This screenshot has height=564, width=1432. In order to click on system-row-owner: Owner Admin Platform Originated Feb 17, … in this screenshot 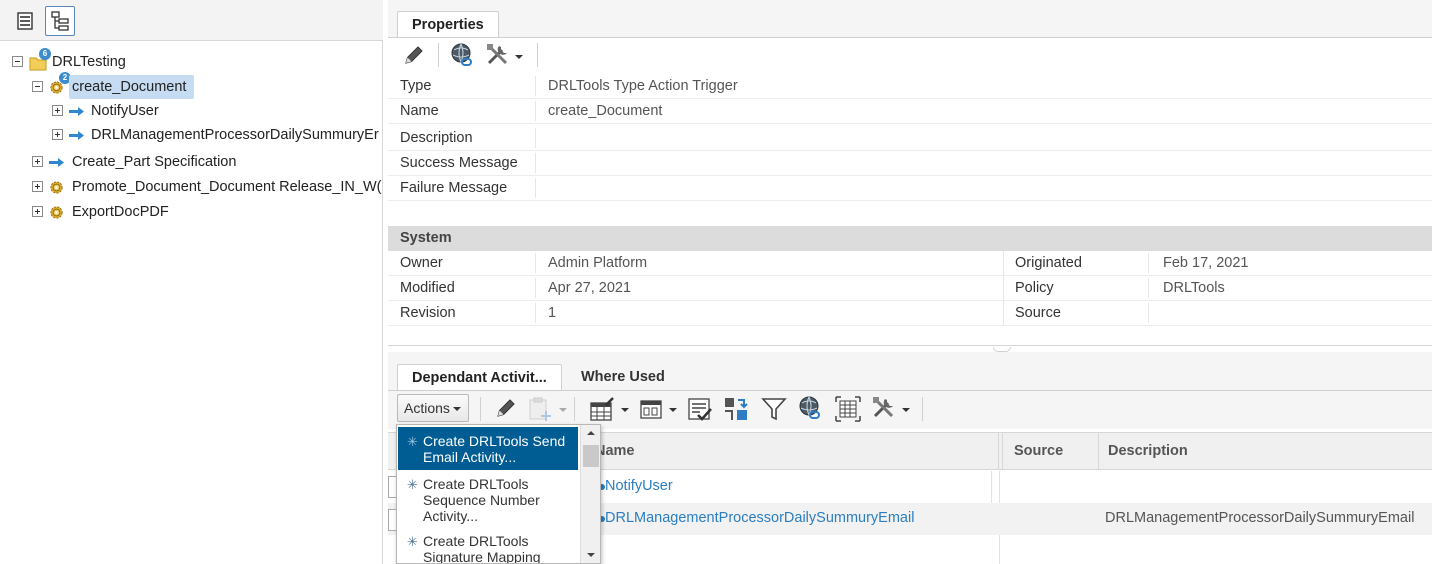, I will do `click(910, 263)`.